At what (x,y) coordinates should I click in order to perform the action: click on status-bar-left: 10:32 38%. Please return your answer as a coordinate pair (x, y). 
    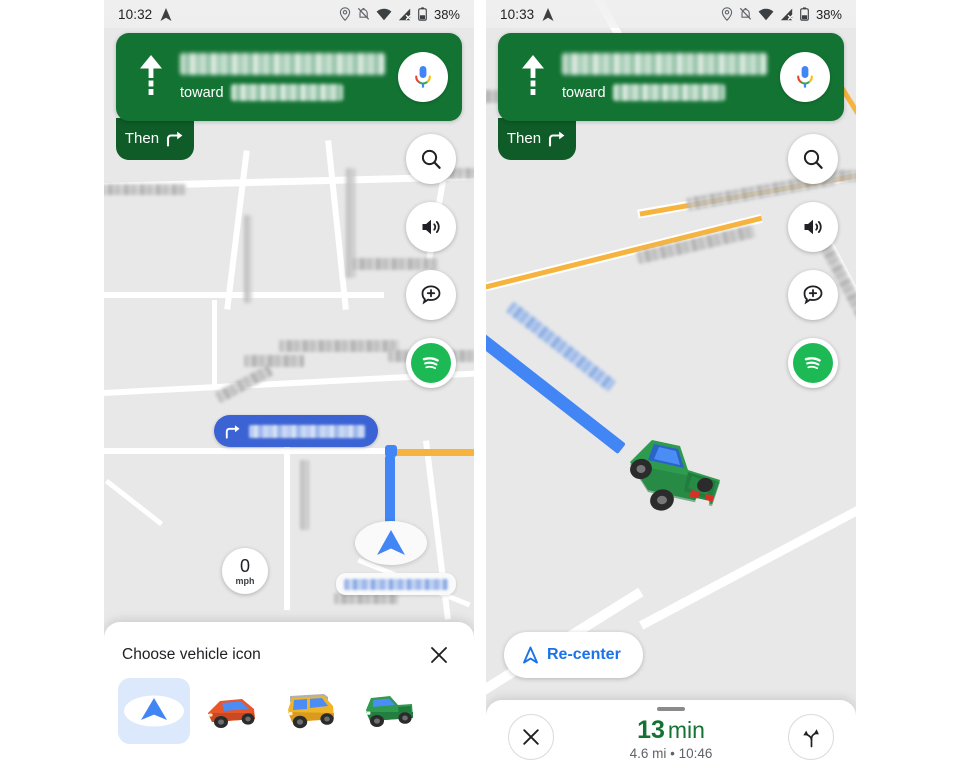
    Looking at the image, I should click on (289, 14).